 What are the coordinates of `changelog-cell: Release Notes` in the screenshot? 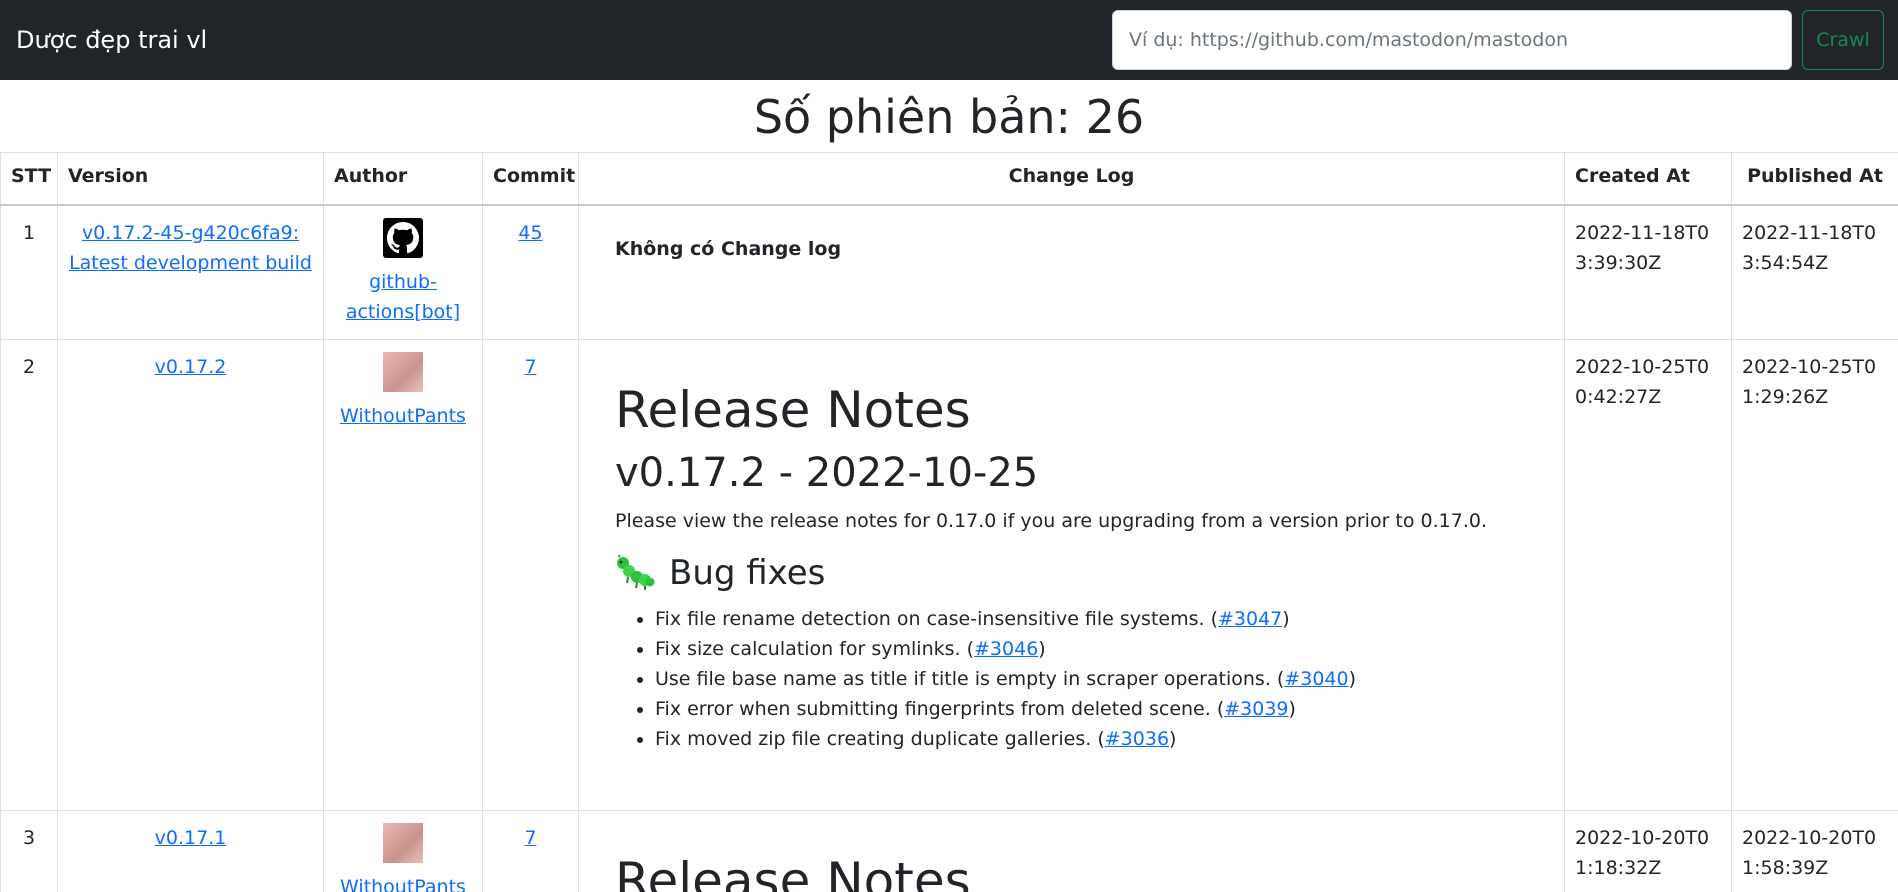 It's located at (1071, 850).